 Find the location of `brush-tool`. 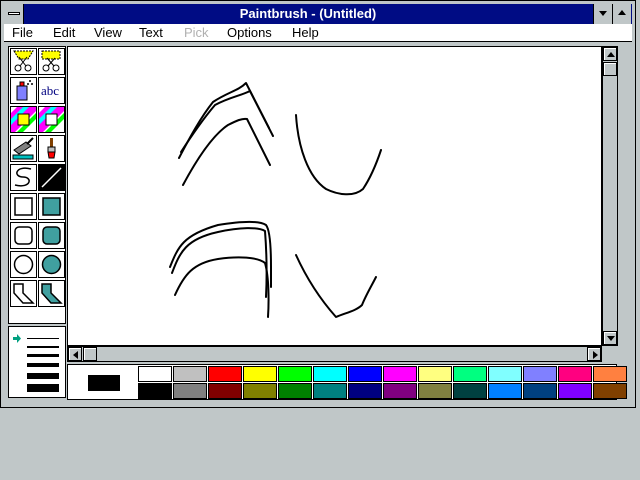

brush-tool is located at coordinates (51, 148).